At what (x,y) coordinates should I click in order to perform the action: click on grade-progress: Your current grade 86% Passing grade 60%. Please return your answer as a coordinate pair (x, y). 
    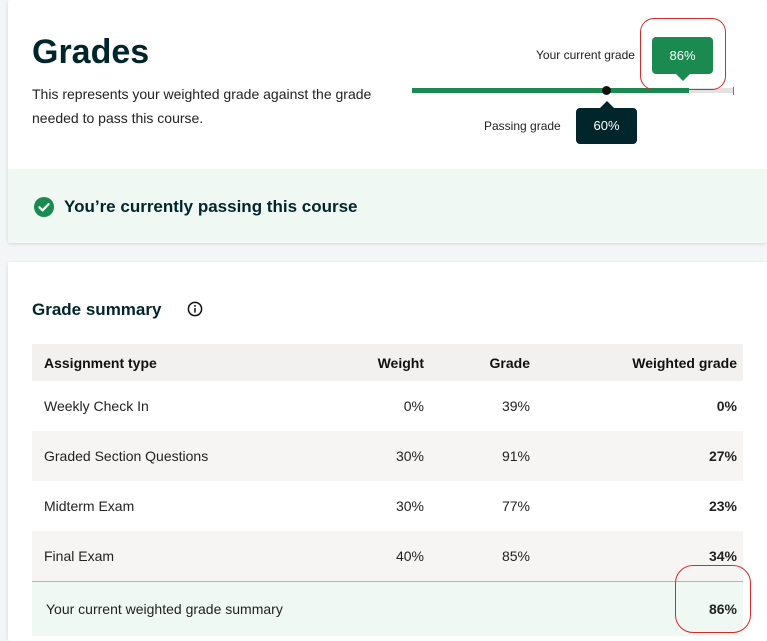
    Looking at the image, I should click on (569, 90).